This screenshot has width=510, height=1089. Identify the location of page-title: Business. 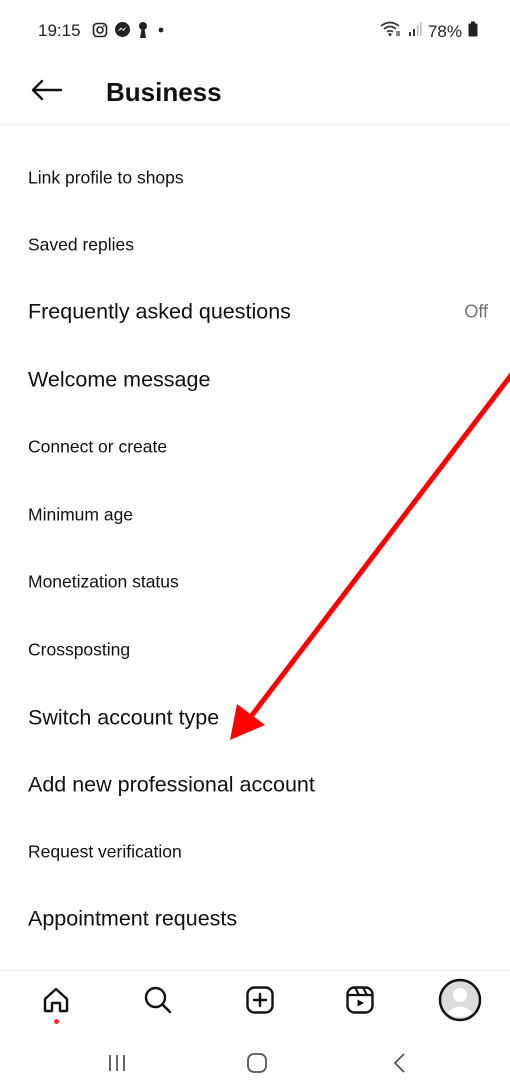
(164, 92).